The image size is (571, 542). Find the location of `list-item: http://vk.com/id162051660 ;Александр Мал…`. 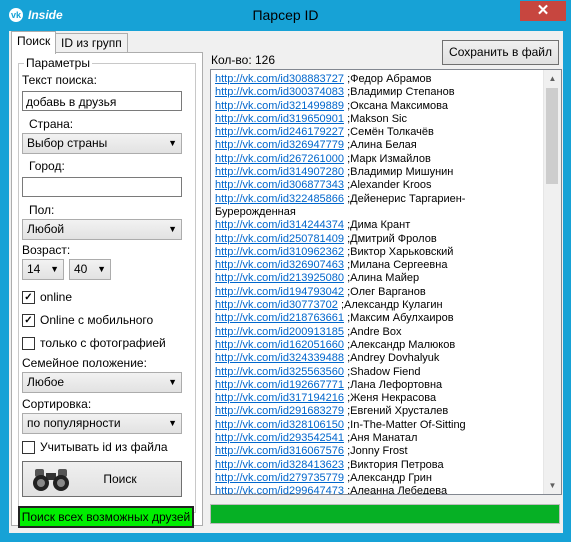

list-item: http://vk.com/id162051660 ;Александр Мал… is located at coordinates (377, 345).